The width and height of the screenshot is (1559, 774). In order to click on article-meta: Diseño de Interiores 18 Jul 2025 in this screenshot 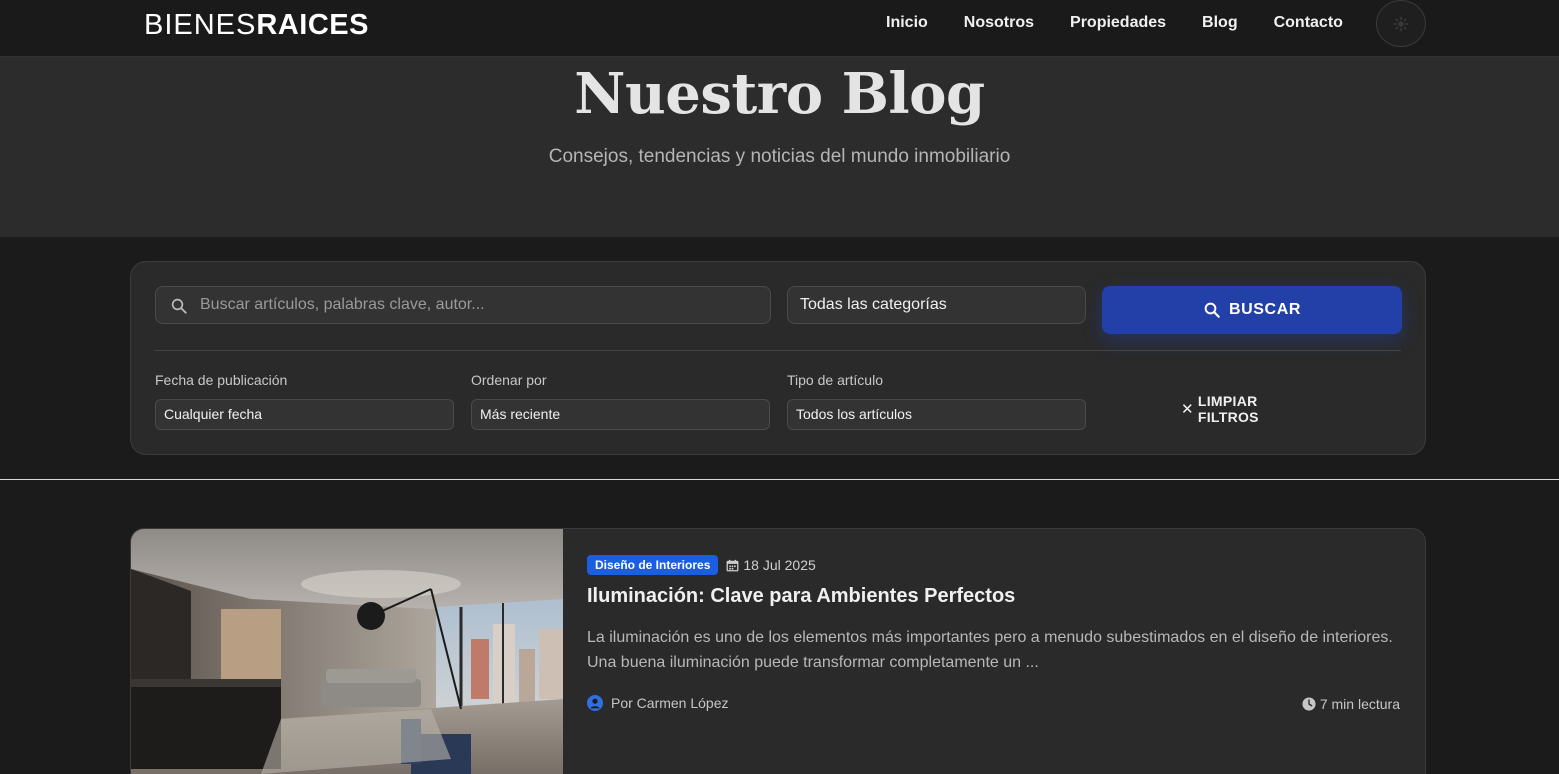, I will do `click(701, 565)`.